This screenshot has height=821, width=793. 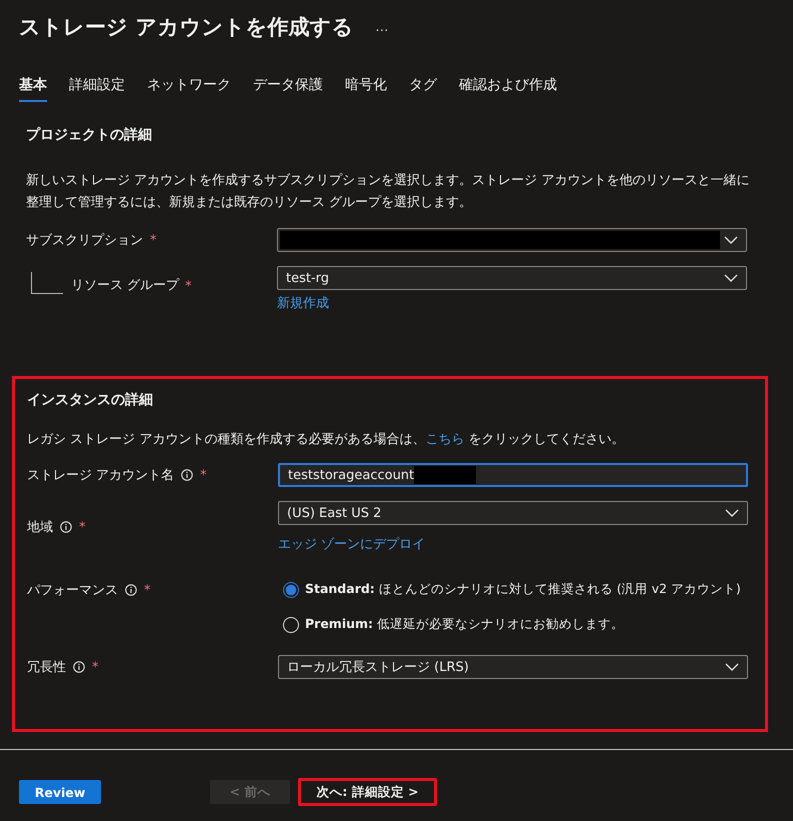 I want to click on tab: 詳細設定, so click(x=97, y=89).